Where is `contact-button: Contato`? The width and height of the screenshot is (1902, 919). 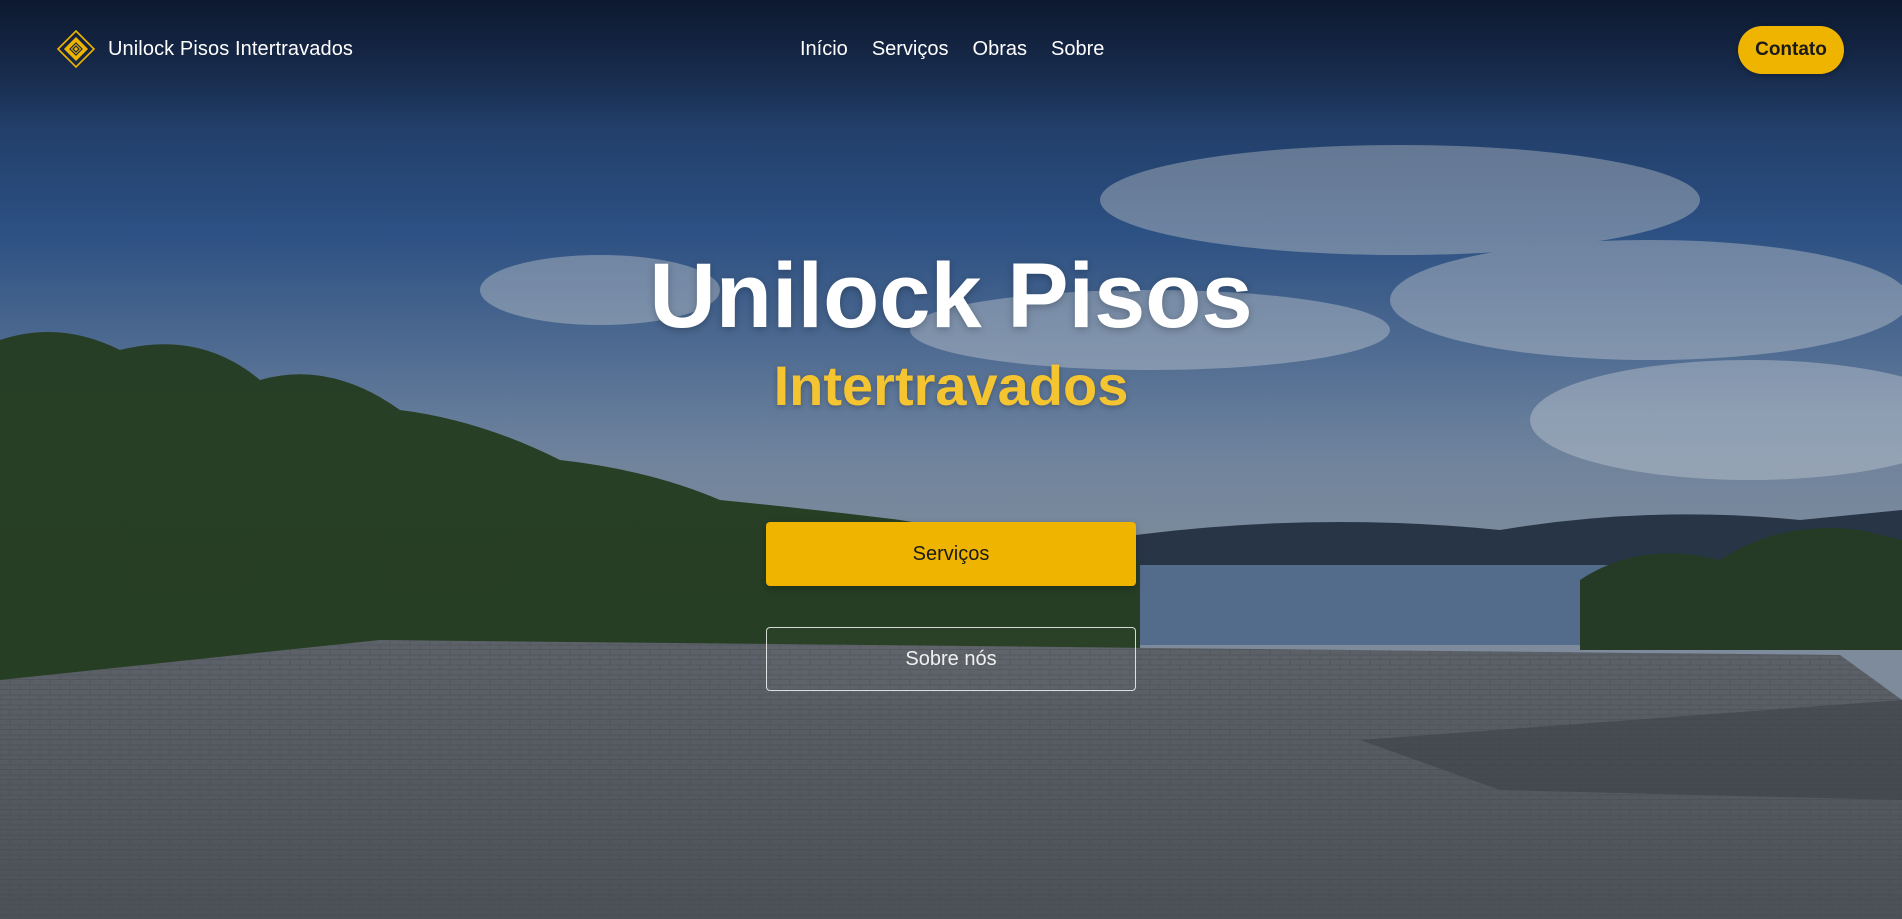 contact-button: Contato is located at coordinates (1791, 50).